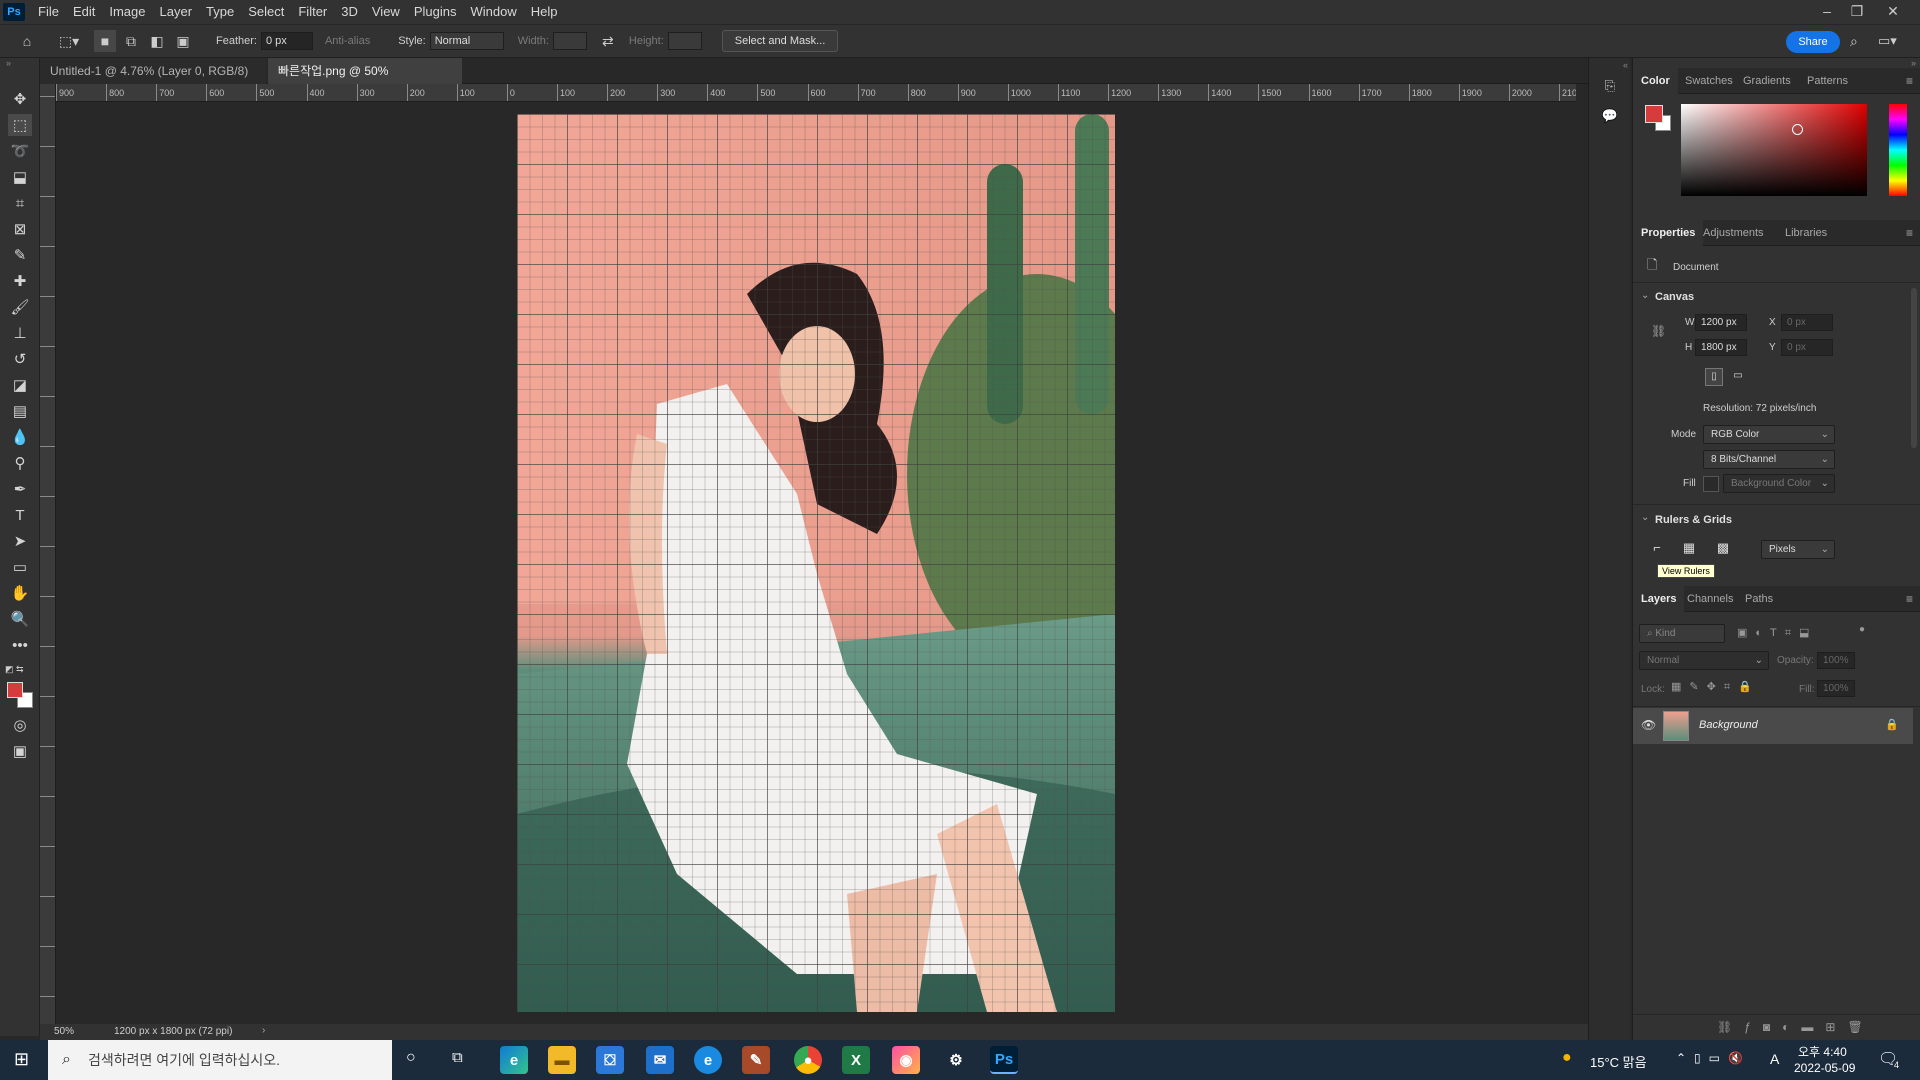 This screenshot has width=1920, height=1080. I want to click on weather-text: 15°C 맑음, so click(1618, 1061).